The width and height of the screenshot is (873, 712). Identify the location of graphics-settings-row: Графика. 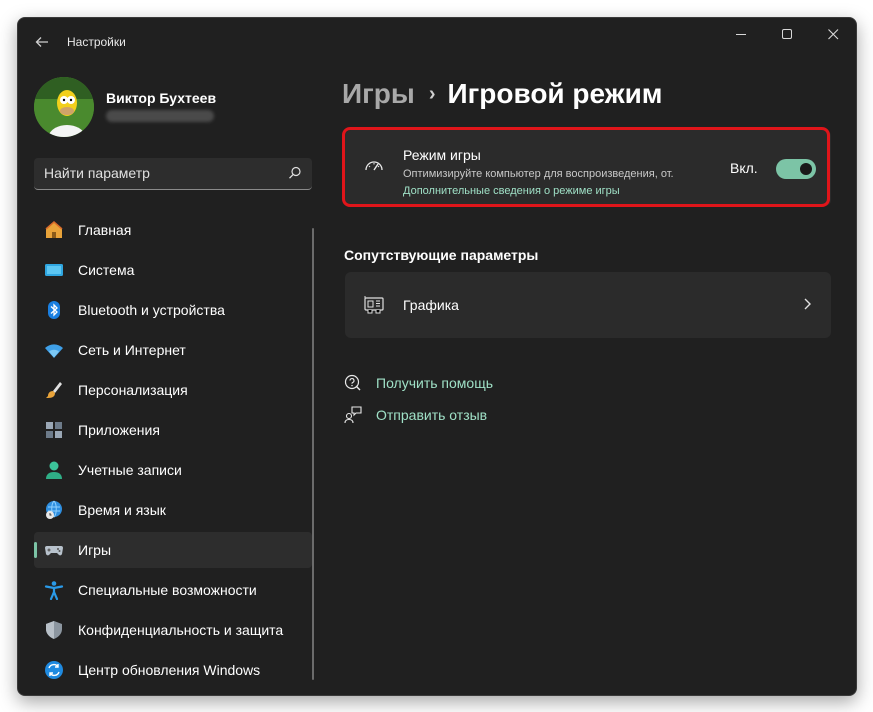
(588, 305).